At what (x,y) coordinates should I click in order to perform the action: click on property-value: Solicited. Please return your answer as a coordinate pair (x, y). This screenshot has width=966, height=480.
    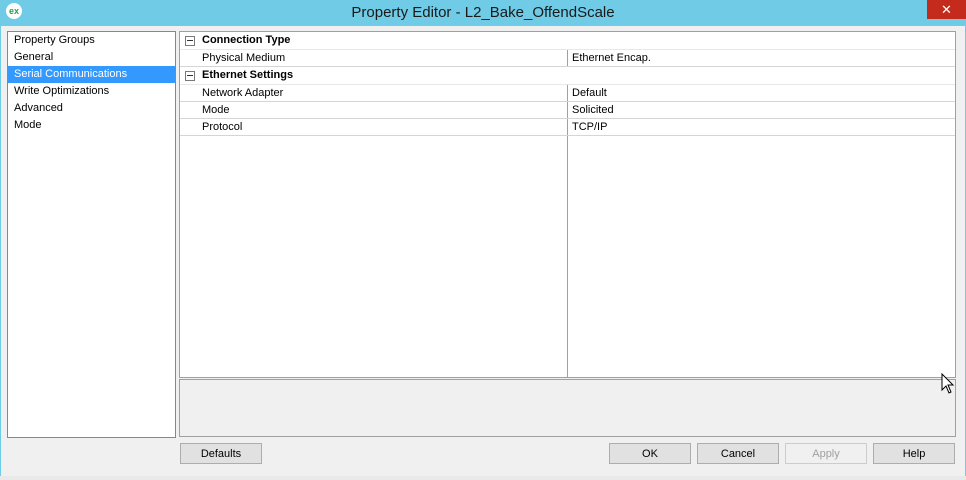
    Looking at the image, I should click on (593, 110).